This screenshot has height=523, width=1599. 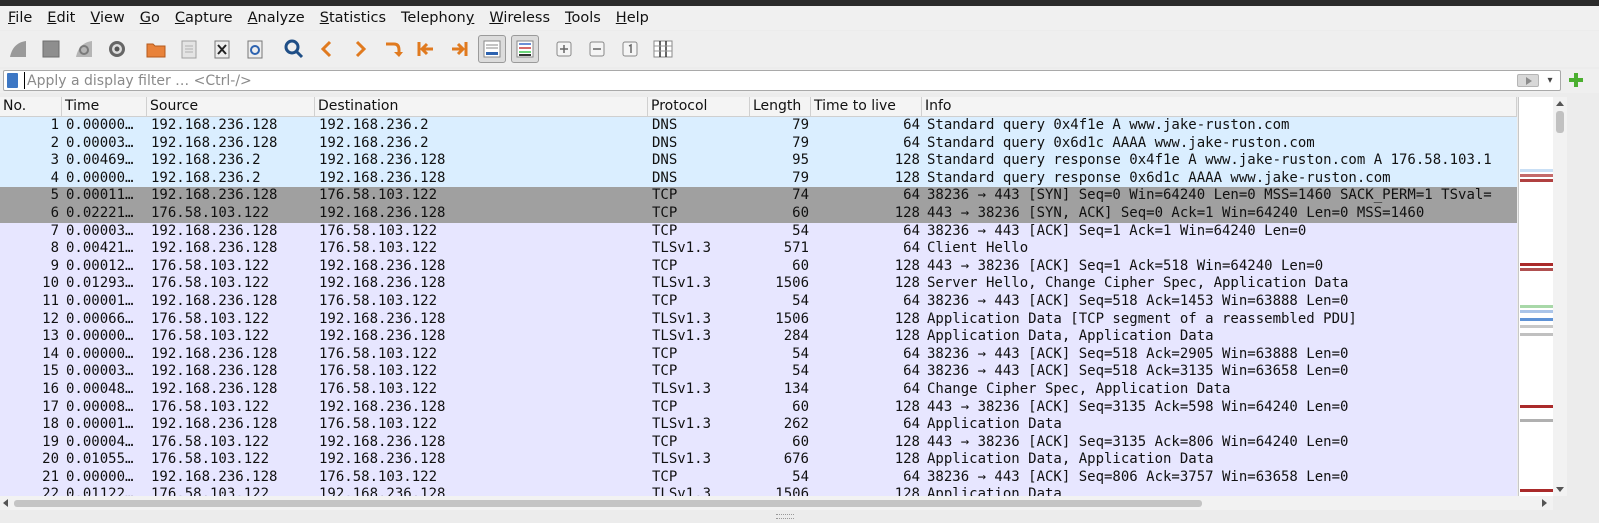 I want to click on horizontal-scrollbar, so click(x=776, y=503).